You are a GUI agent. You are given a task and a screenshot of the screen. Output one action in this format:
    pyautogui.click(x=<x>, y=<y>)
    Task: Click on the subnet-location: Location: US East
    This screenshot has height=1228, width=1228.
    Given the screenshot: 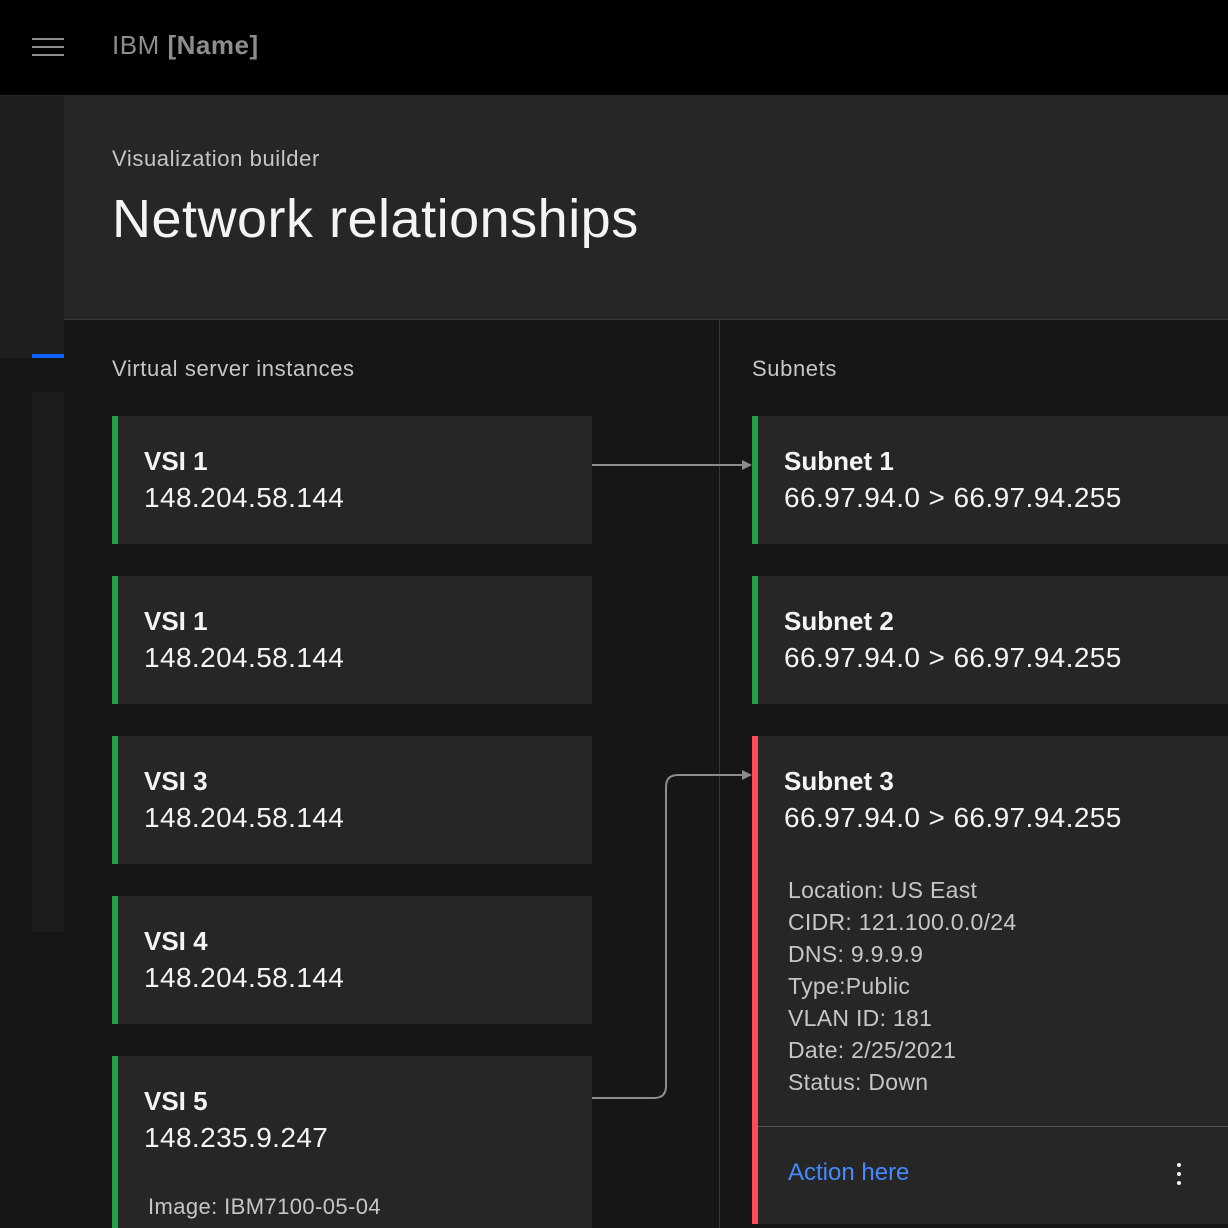 What is the action you would take?
    pyautogui.click(x=883, y=890)
    